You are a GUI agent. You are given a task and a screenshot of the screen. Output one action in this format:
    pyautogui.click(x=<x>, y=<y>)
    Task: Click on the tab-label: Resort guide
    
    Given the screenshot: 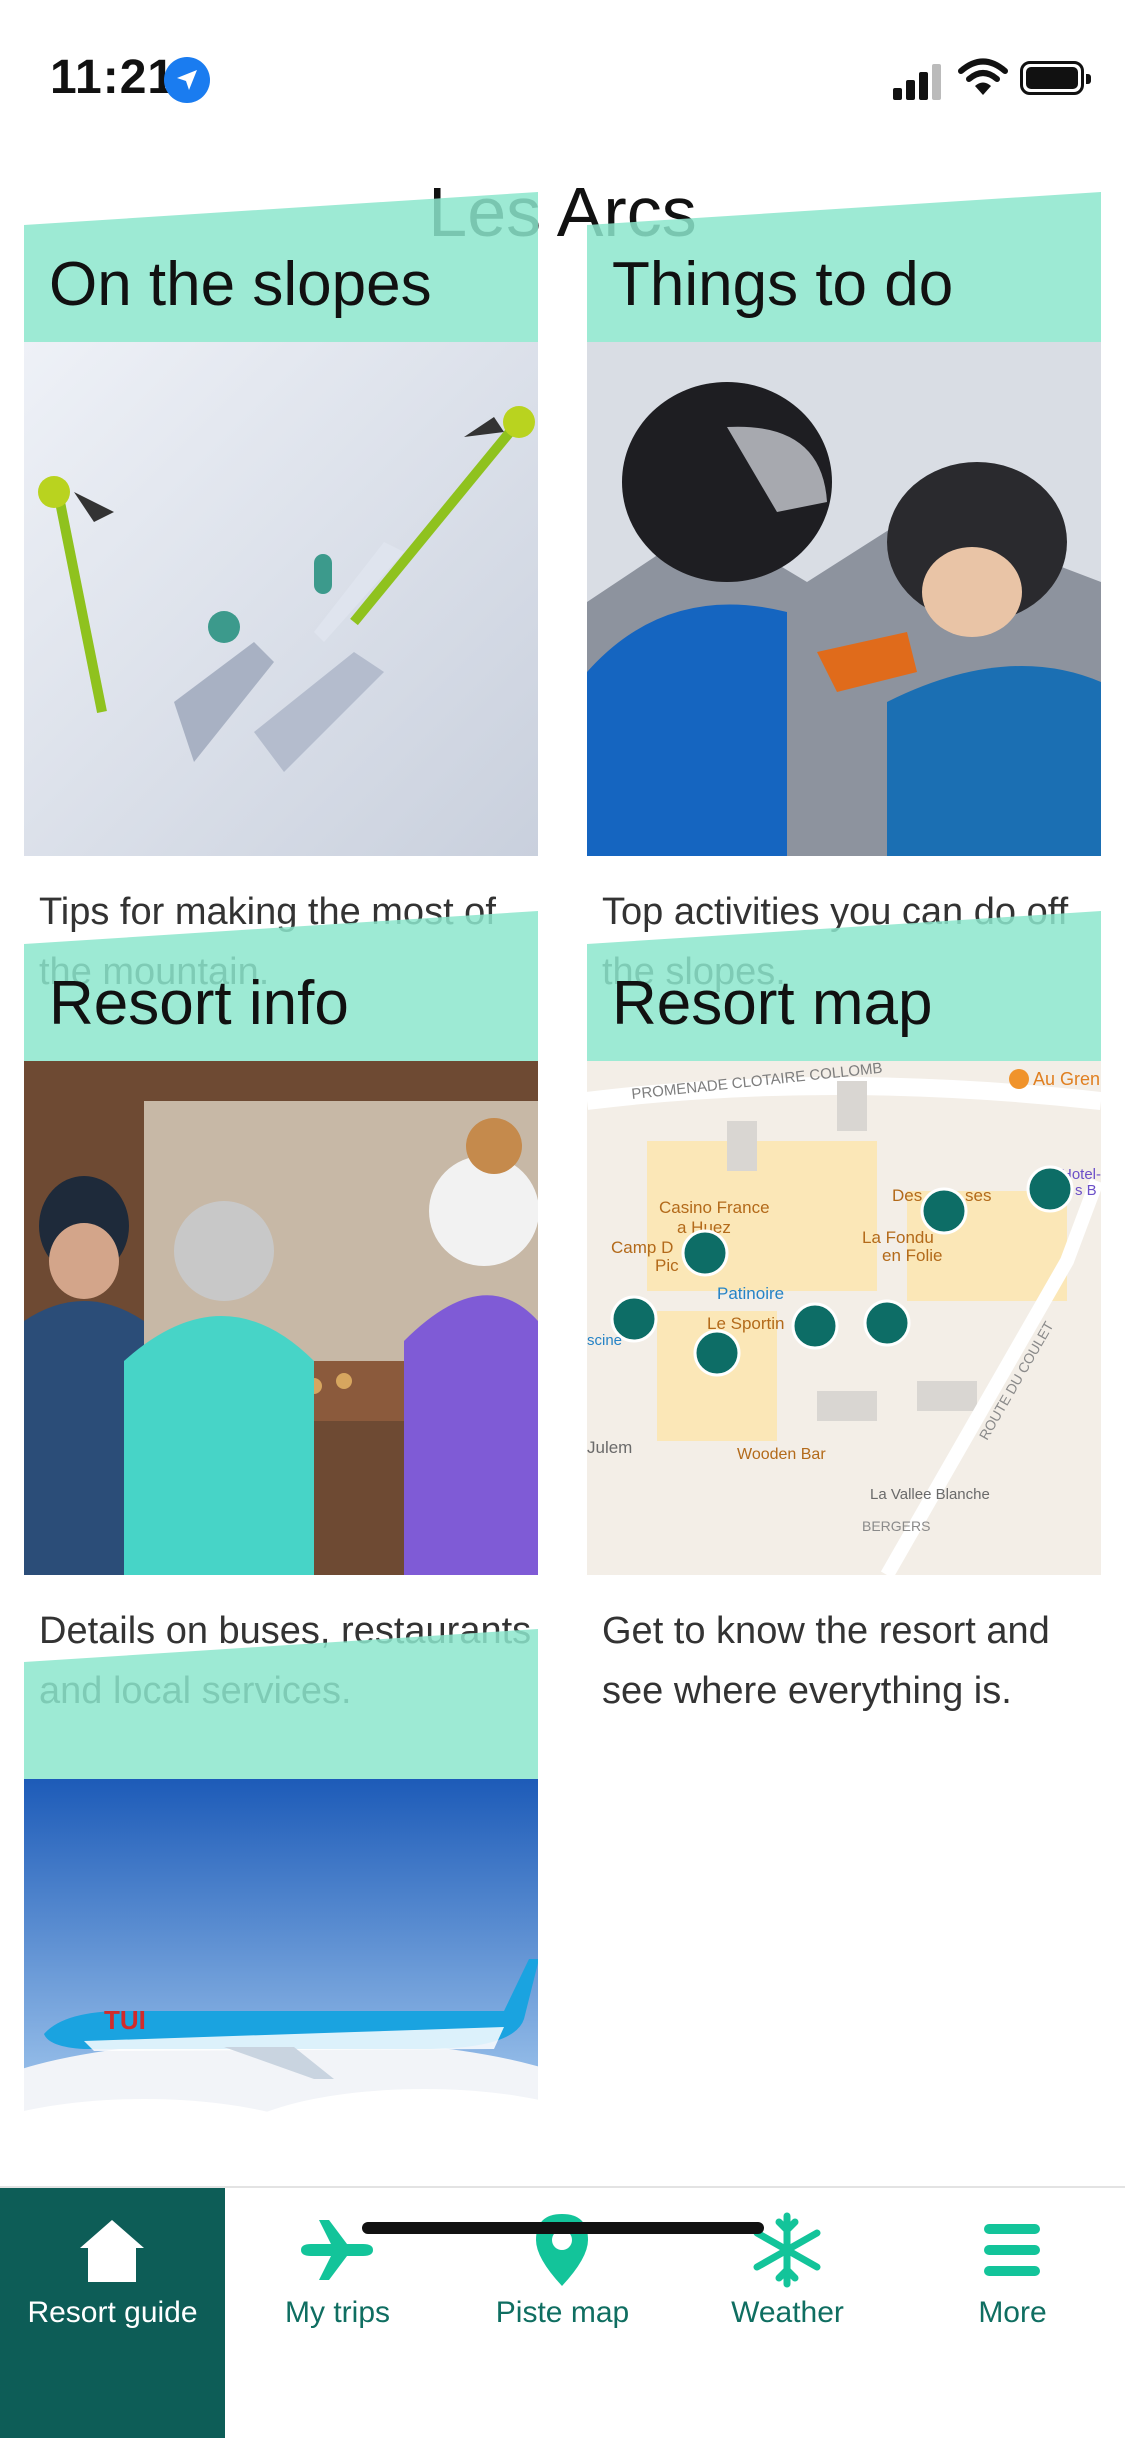 What is the action you would take?
    pyautogui.click(x=112, y=2312)
    